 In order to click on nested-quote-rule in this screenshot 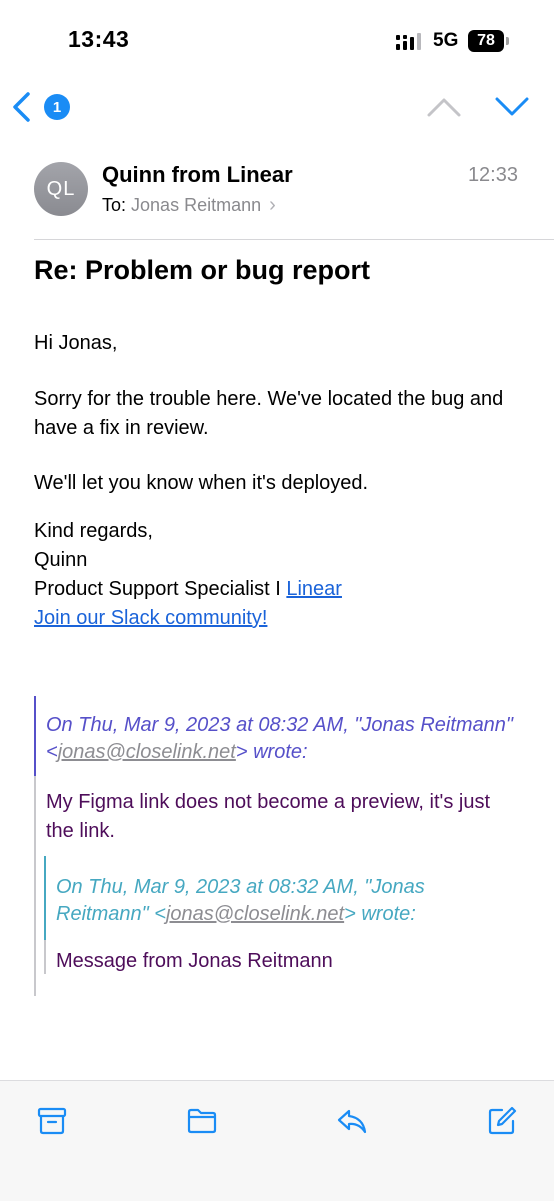, I will do `click(45, 957)`.